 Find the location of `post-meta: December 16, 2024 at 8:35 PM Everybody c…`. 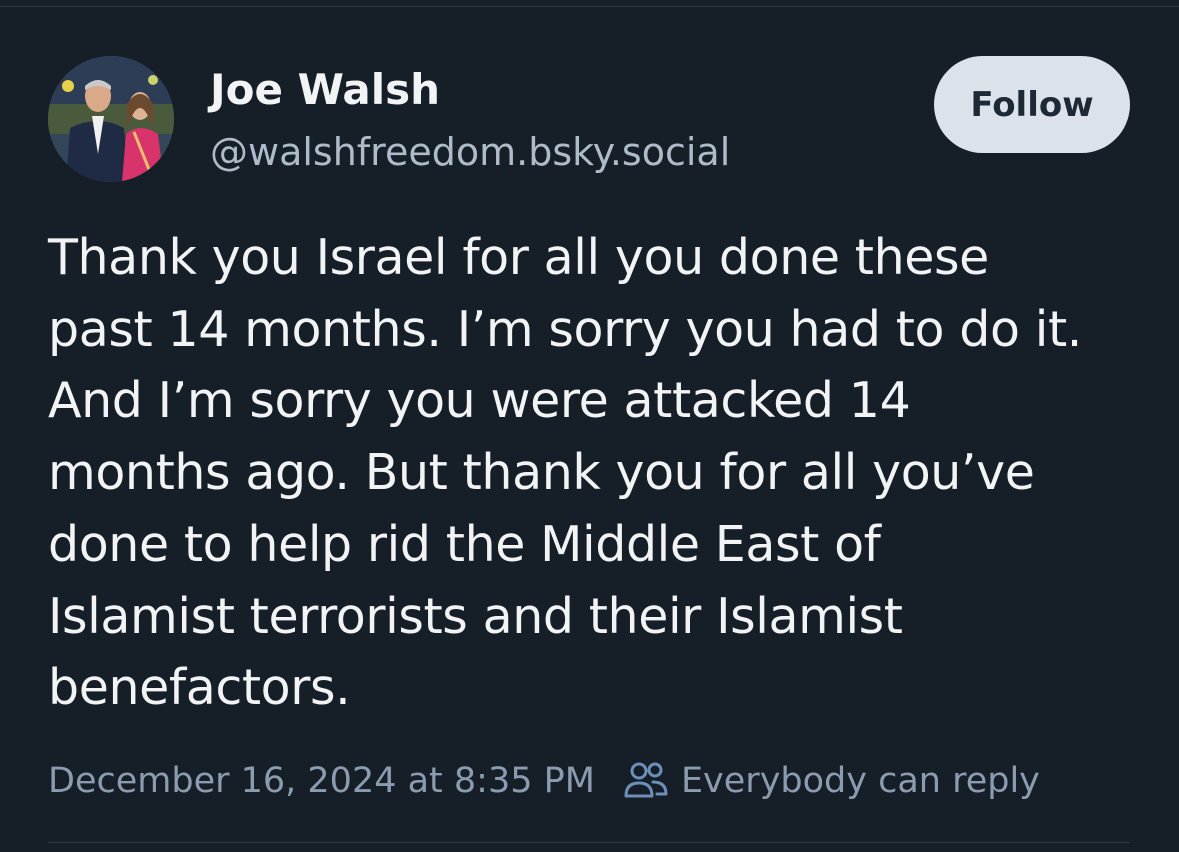

post-meta: December 16, 2024 at 8:35 PM Everybody c… is located at coordinates (544, 781).